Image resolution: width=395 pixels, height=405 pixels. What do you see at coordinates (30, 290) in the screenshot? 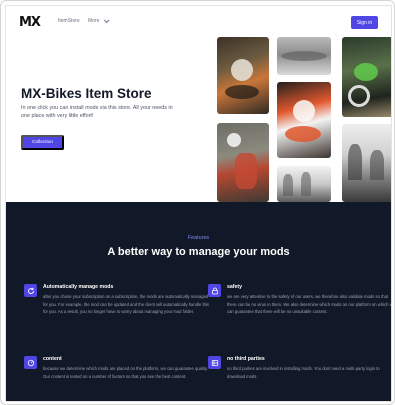
I see `refresh-icon` at bounding box center [30, 290].